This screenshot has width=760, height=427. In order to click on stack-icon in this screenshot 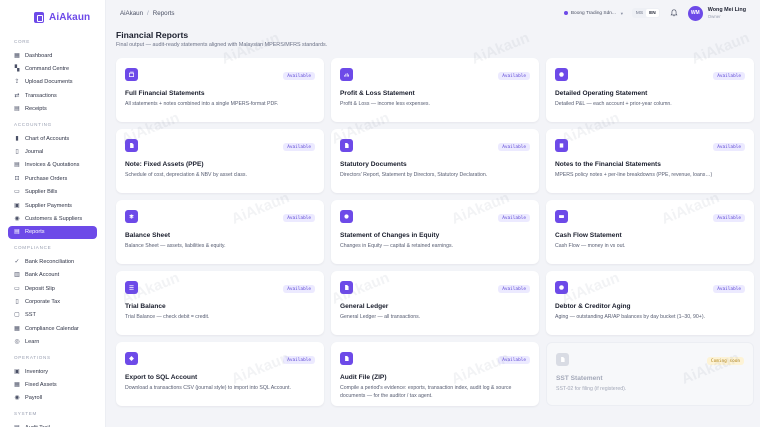, I will do `click(131, 74)`.